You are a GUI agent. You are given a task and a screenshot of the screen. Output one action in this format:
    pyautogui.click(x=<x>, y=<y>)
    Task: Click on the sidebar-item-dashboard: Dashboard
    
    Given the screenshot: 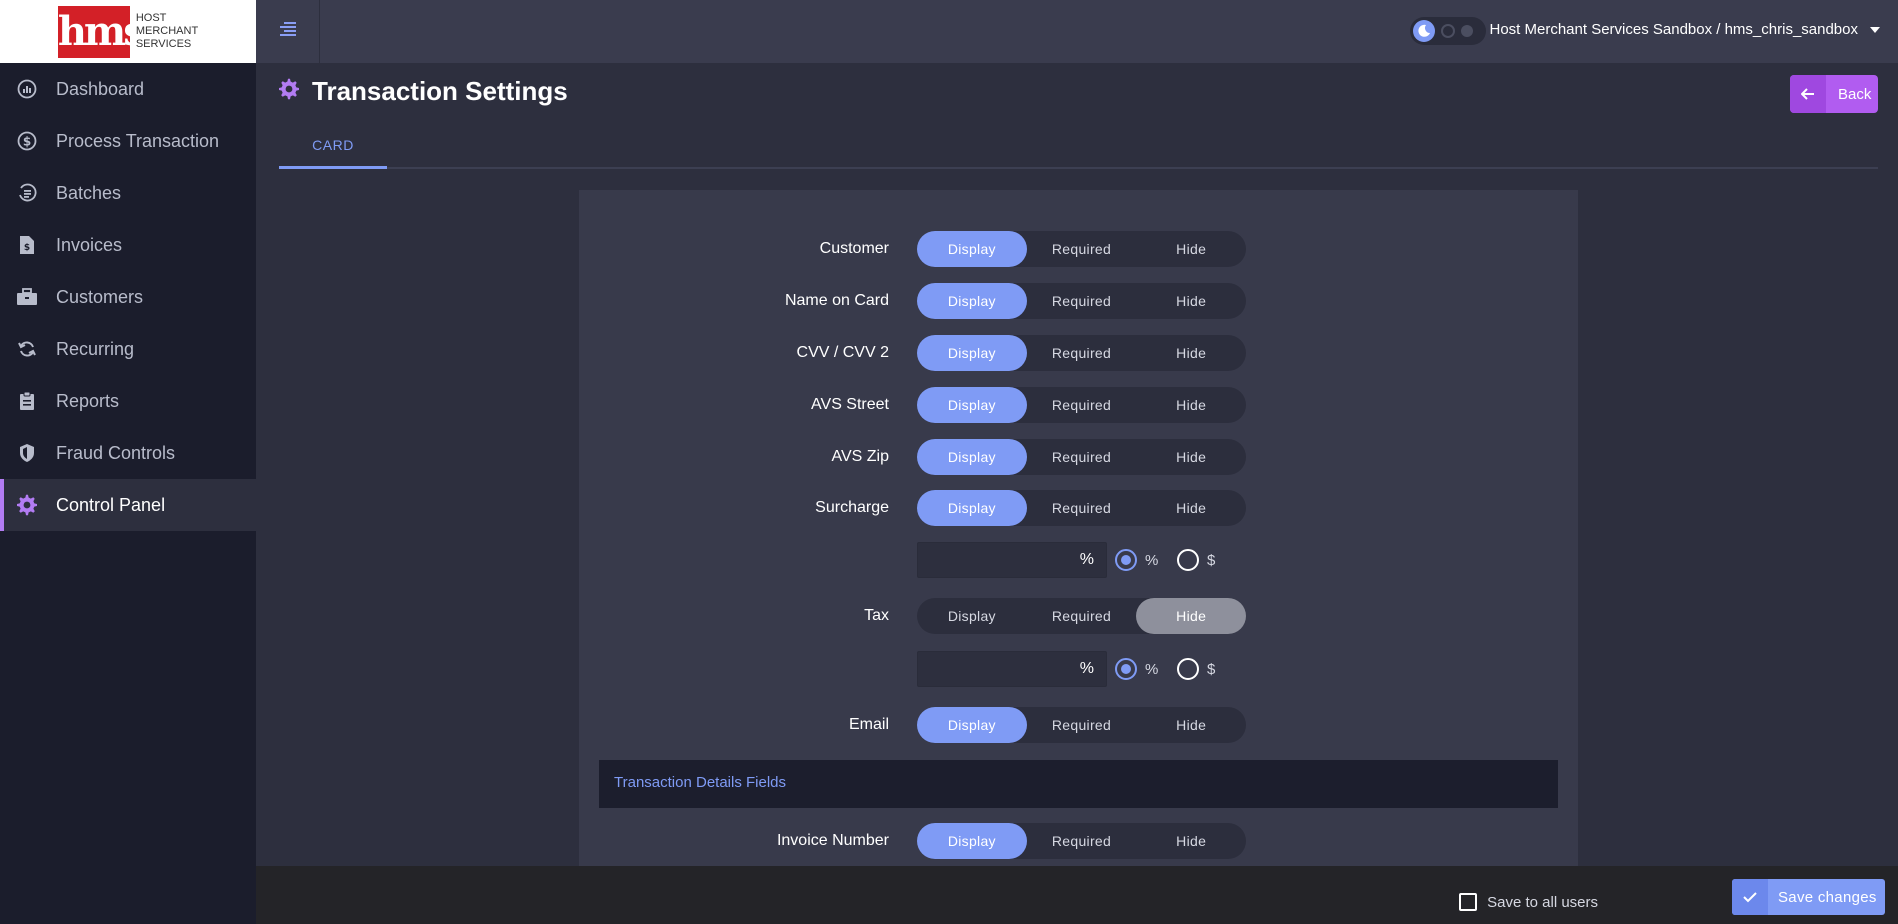 What is the action you would take?
    pyautogui.click(x=128, y=89)
    